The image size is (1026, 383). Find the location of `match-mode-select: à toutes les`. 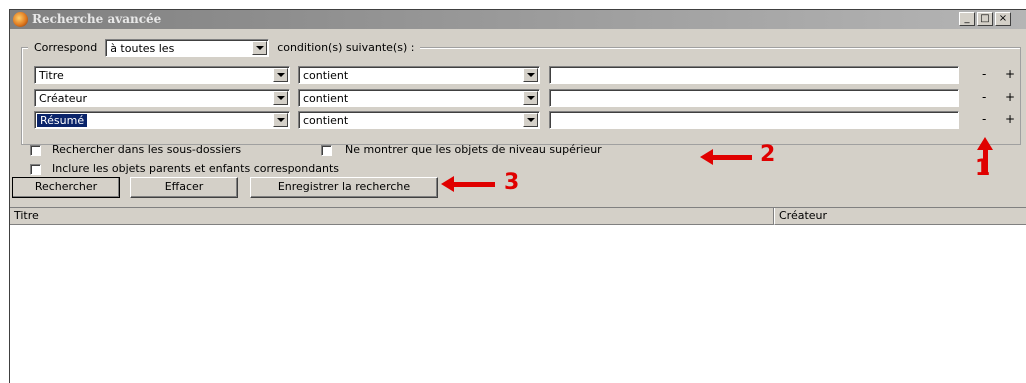

match-mode-select: à toutes les is located at coordinates (187, 47).